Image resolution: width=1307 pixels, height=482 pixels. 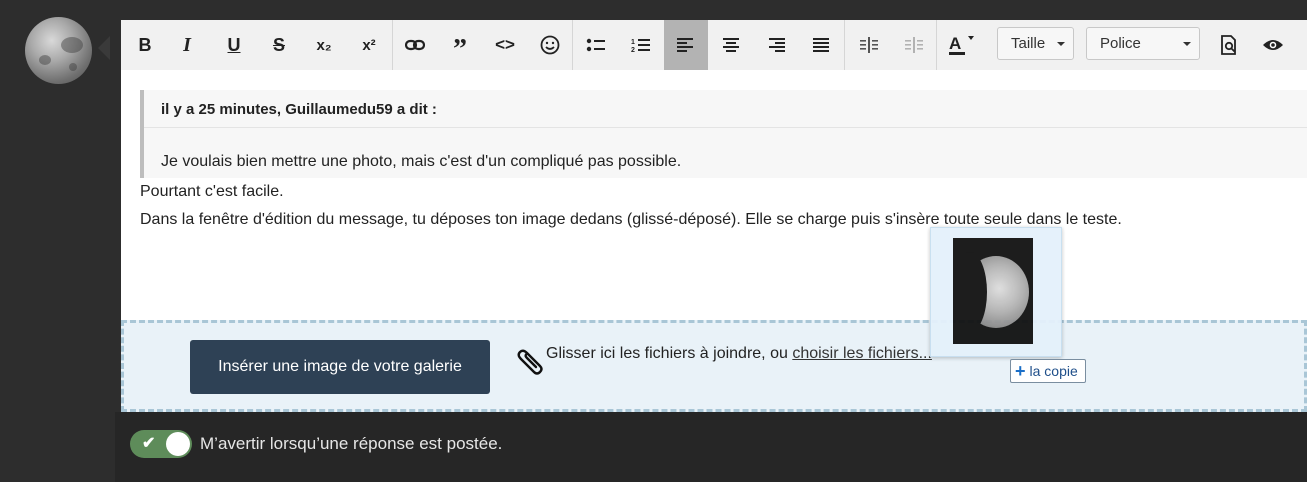 What do you see at coordinates (460, 49) in the screenshot?
I see `quote-icon: ”` at bounding box center [460, 49].